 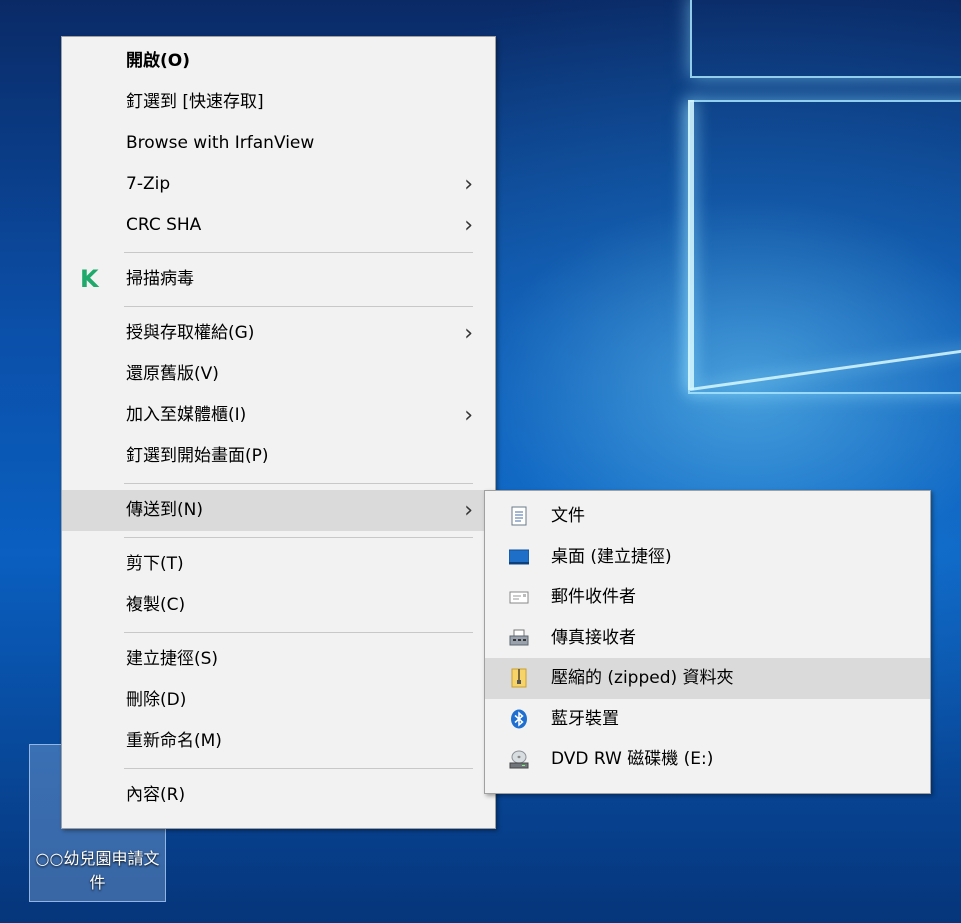 I want to click on menu-item-label: 掃描病毒, so click(x=160, y=279).